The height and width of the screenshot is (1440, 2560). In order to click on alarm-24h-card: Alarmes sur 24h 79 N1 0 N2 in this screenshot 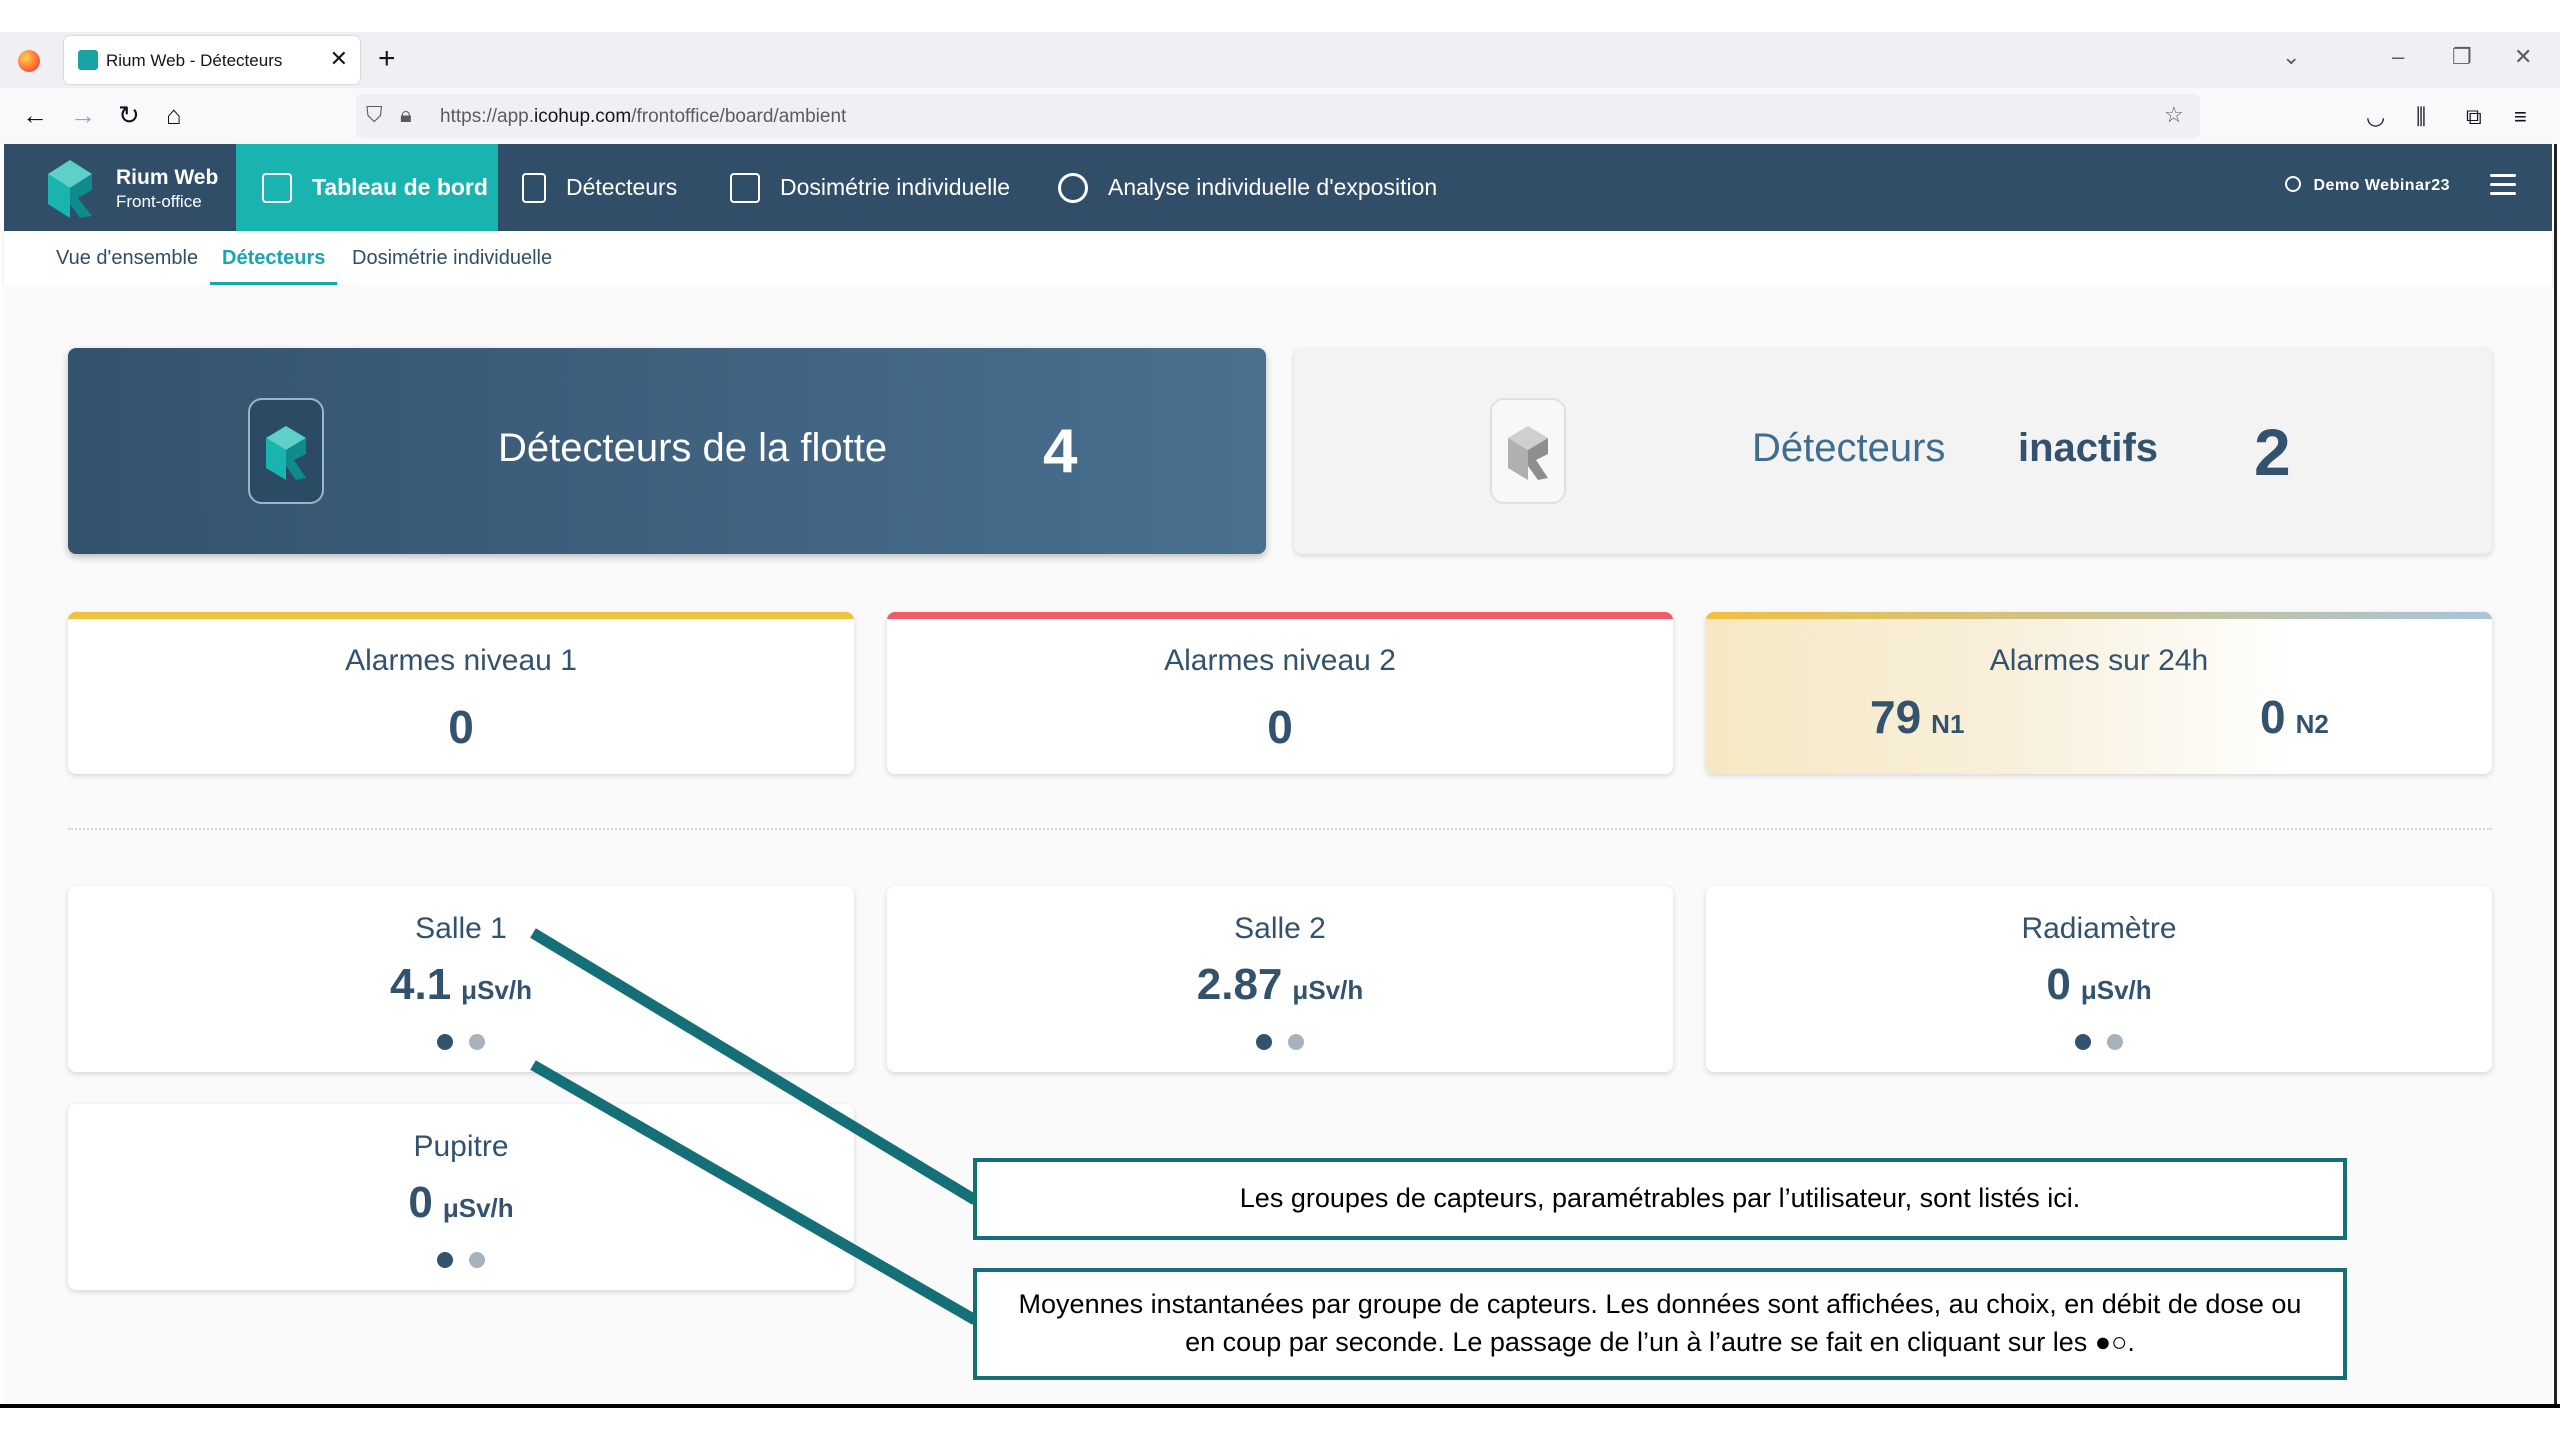, I will do `click(2099, 693)`.